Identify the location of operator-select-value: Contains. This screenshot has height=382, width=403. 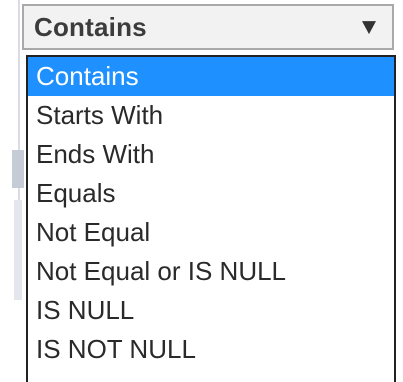
(90, 26).